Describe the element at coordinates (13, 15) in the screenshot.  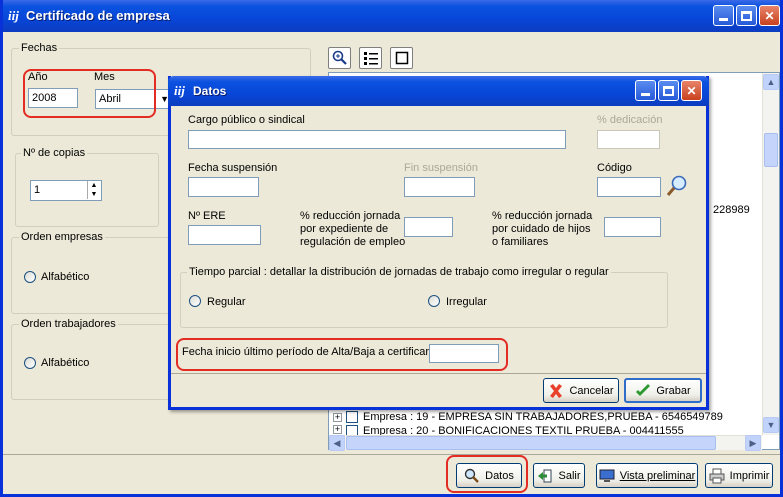
I see `app-logo-icon: iij` at that location.